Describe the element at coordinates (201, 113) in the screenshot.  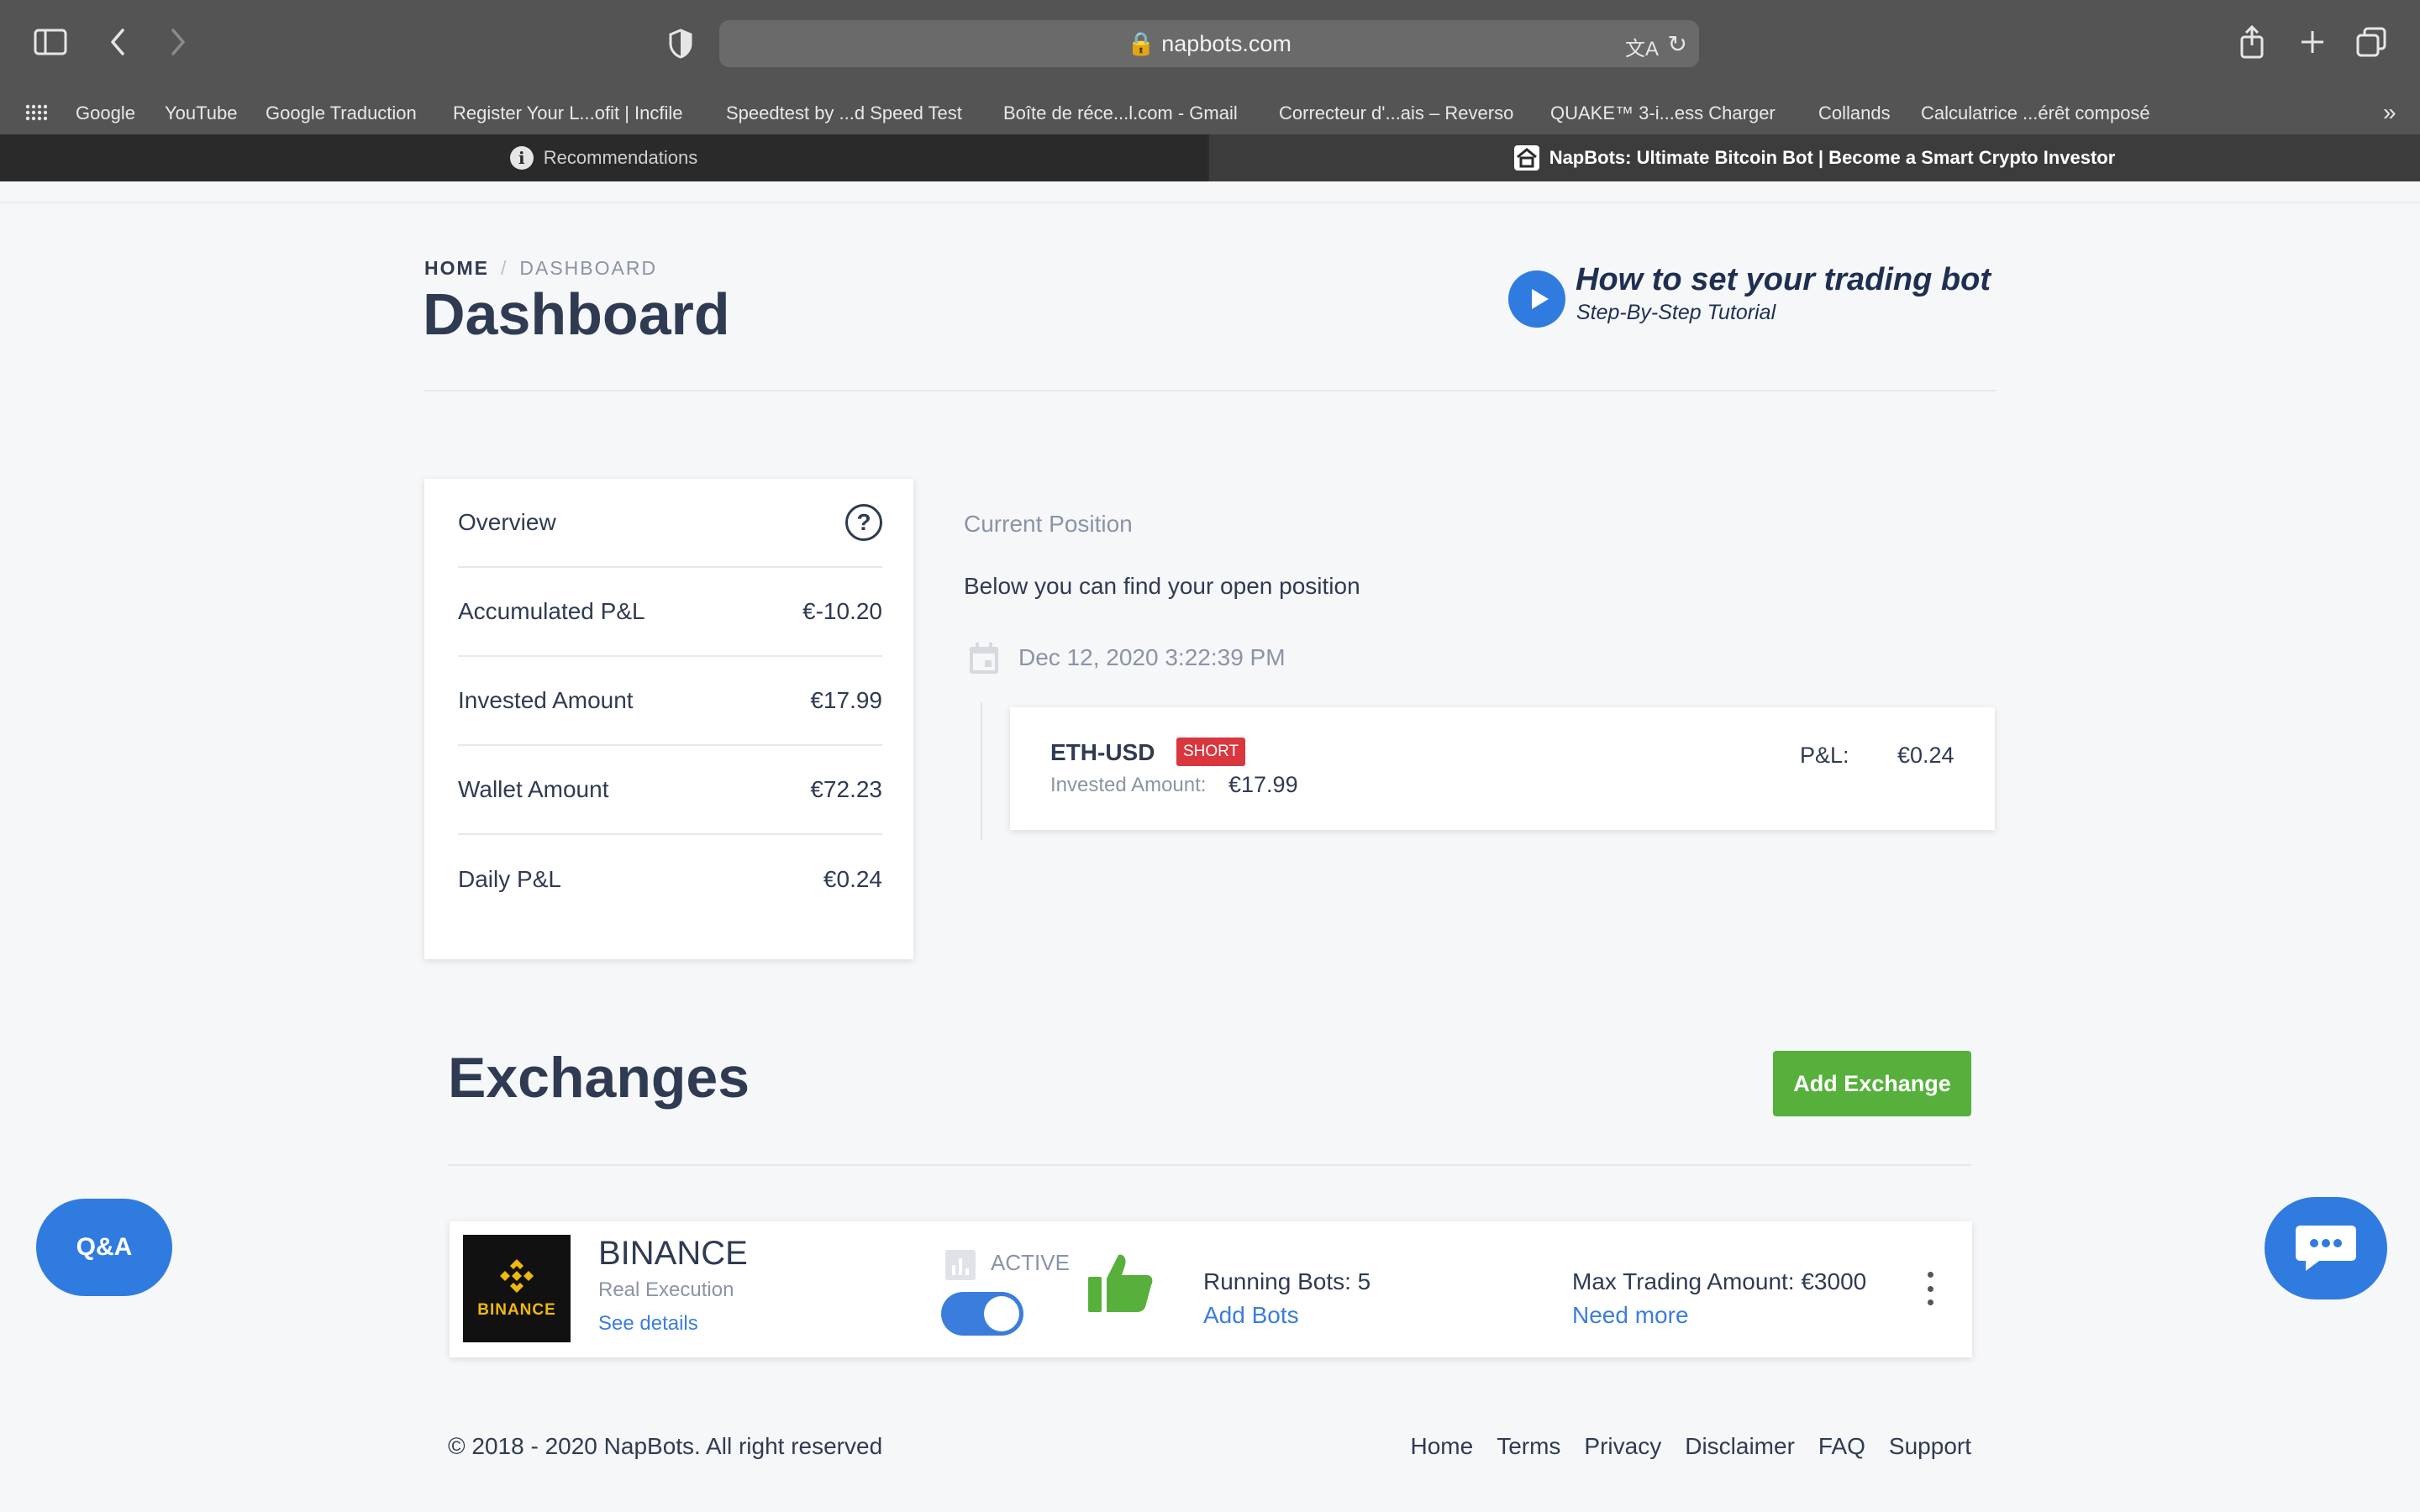
I see `bookmark-item: YouTube` at that location.